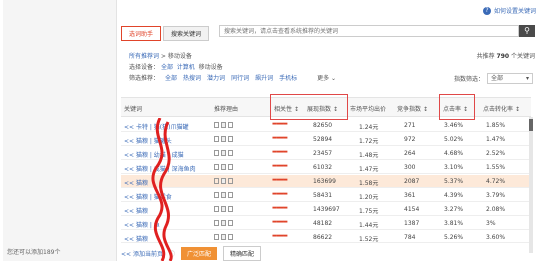  What do you see at coordinates (171, 77) in the screenshot?
I see `filter-all: 全部` at bounding box center [171, 77].